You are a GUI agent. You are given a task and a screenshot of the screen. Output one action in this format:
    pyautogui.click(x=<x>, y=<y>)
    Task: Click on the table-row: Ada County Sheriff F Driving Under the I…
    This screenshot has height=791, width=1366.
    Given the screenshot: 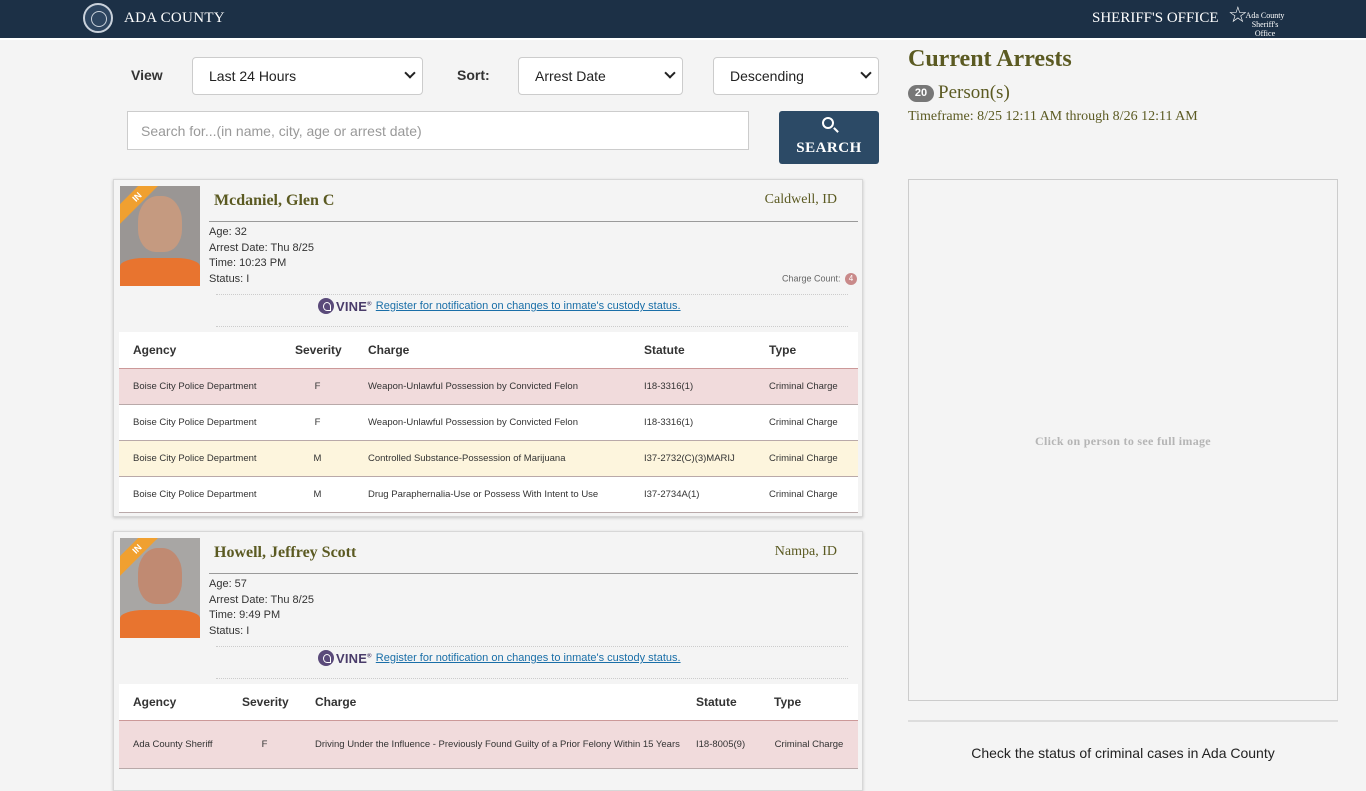 What is the action you would take?
    pyautogui.click(x=488, y=744)
    